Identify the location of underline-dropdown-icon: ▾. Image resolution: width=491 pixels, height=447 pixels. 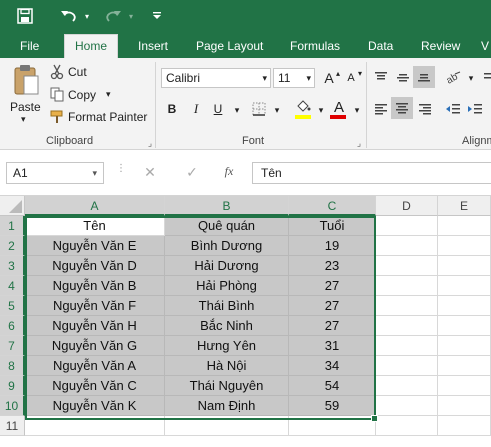
(237, 110).